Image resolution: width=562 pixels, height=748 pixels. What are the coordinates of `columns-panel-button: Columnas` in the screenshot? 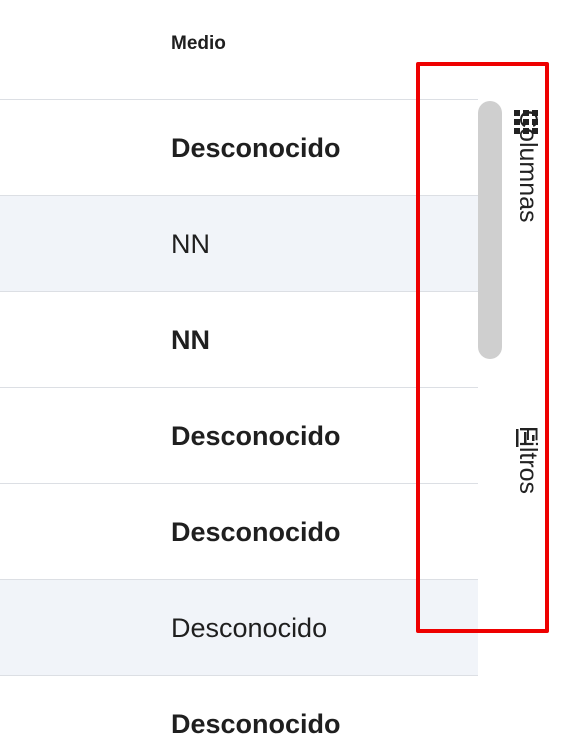 It's located at (525, 200).